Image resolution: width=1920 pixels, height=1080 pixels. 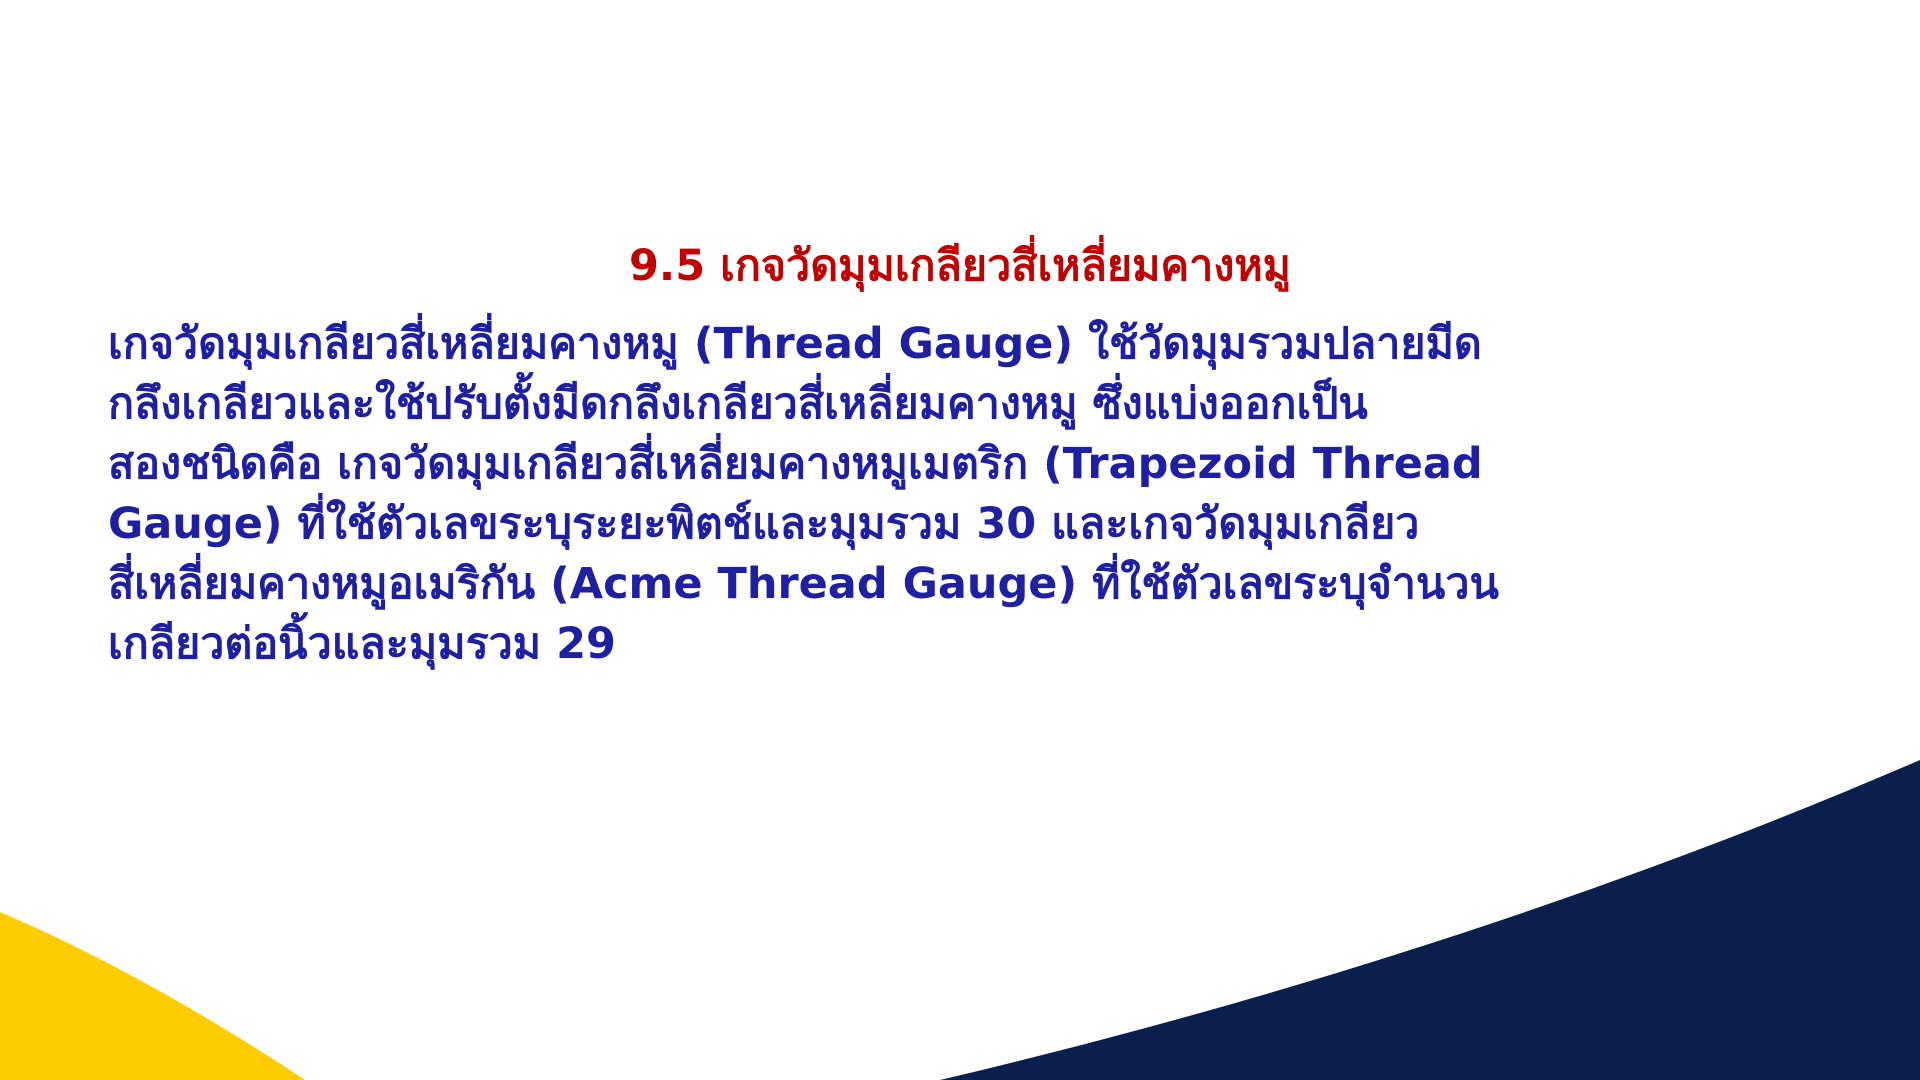 I want to click on slide-title: 9.5 เกจวัดมุมเกลียวสี่เหลี่ยมคางหมู, so click(x=960, y=266).